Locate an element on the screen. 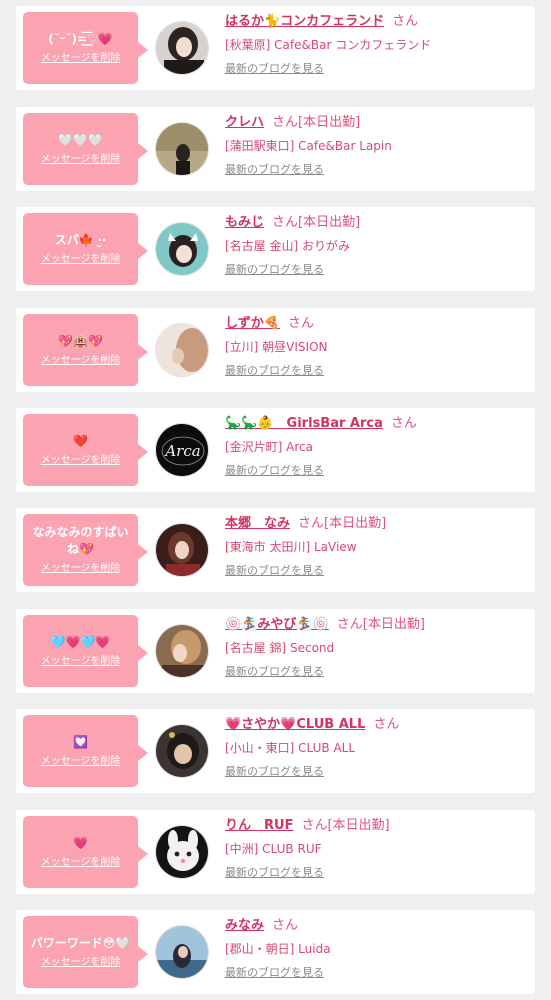 This screenshot has height=1000, width=551. message-text: パワーワード😳🤍 is located at coordinates (80, 942).